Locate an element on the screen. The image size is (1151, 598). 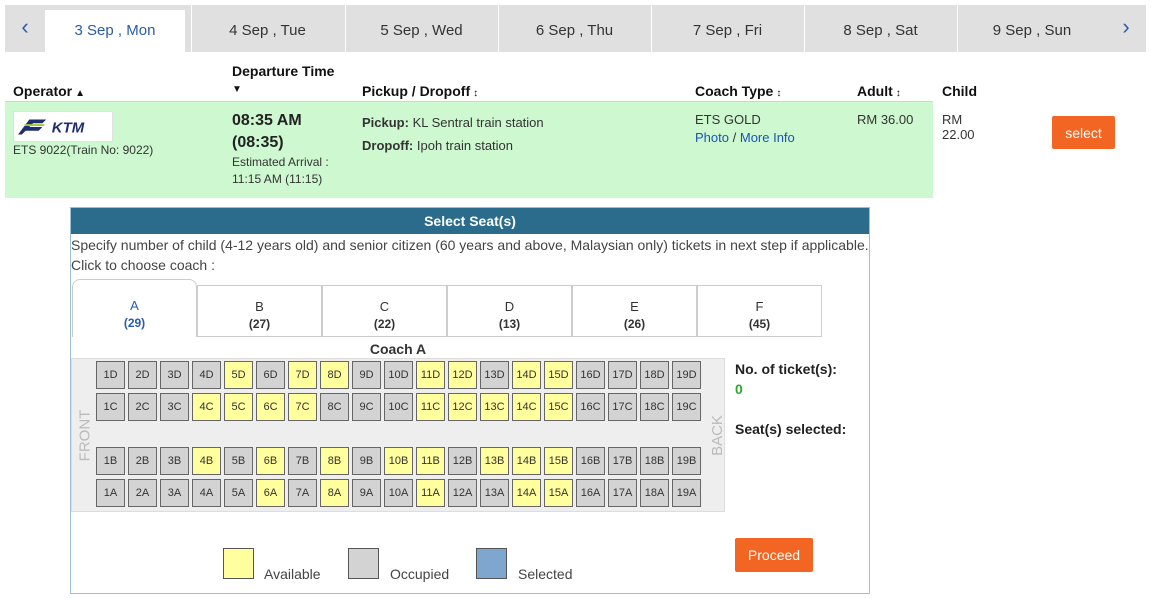
seat-15d: 15D is located at coordinates (558, 375).